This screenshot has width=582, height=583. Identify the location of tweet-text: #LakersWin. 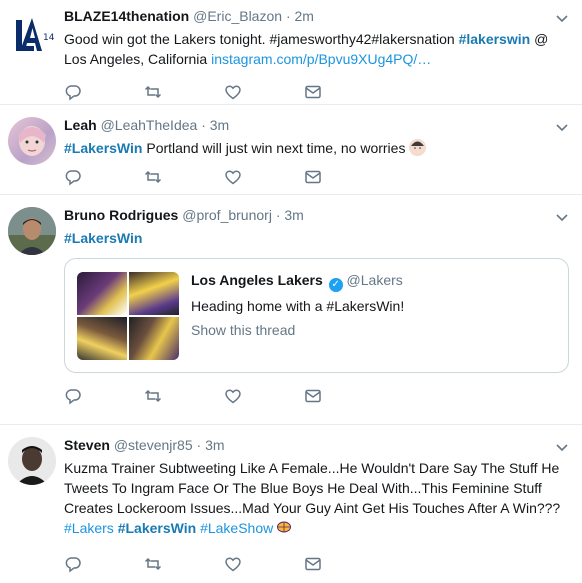
(317, 238).